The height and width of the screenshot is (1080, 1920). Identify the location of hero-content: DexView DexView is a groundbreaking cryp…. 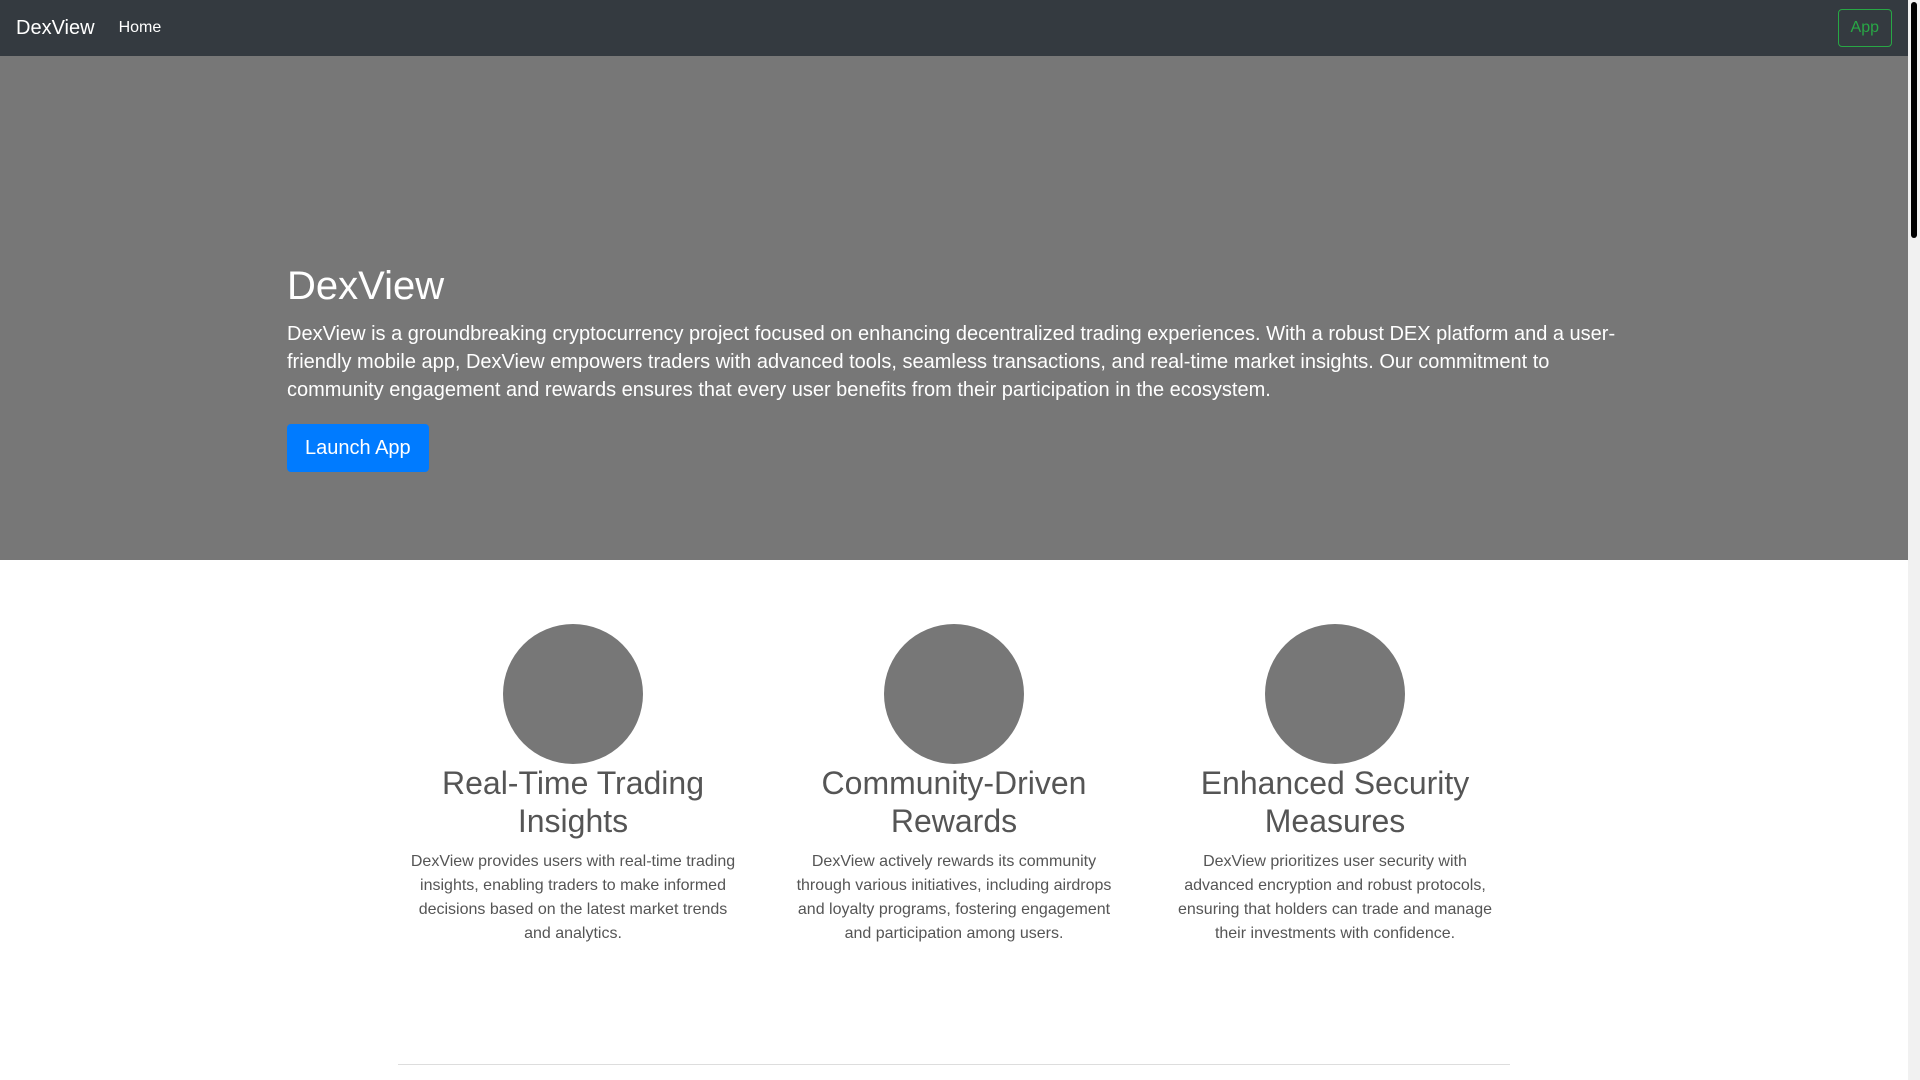
(967, 367).